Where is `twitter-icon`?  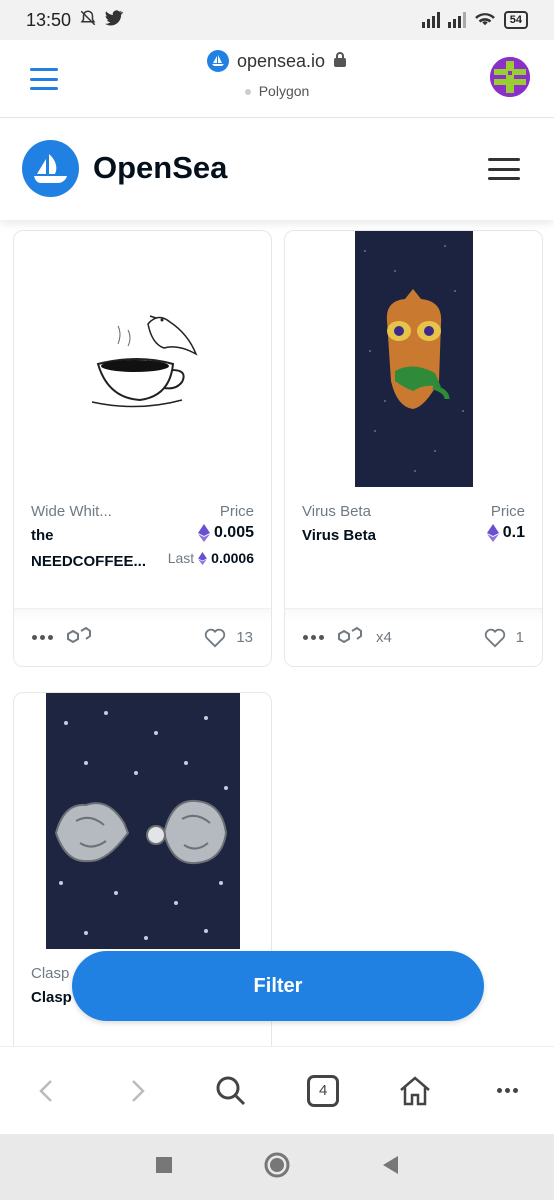
twitter-icon is located at coordinates (114, 20).